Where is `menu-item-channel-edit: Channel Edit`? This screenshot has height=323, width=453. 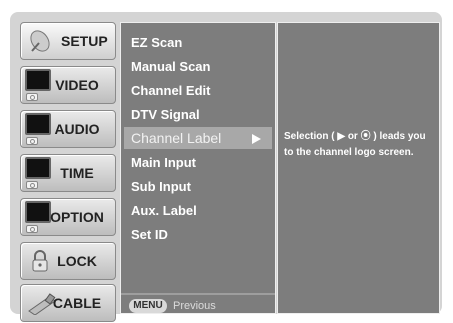
menu-item-channel-edit: Channel Edit is located at coordinates (170, 90).